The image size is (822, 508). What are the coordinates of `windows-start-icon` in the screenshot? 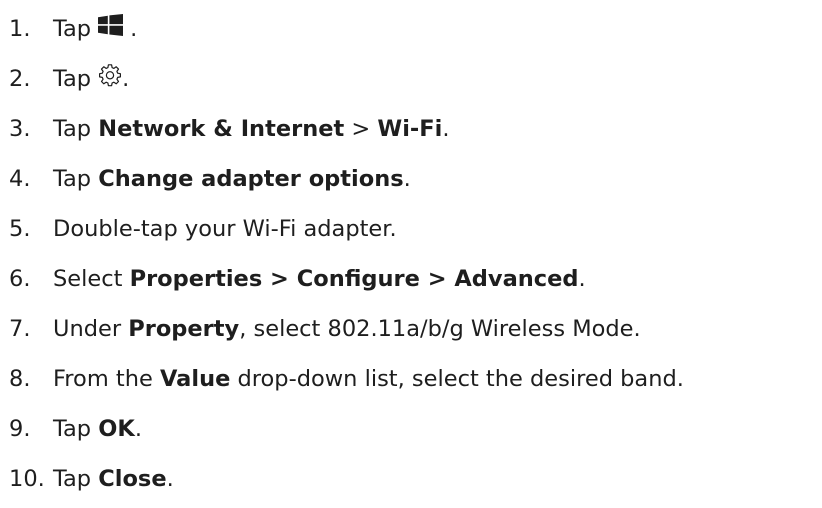 It's located at (111, 27).